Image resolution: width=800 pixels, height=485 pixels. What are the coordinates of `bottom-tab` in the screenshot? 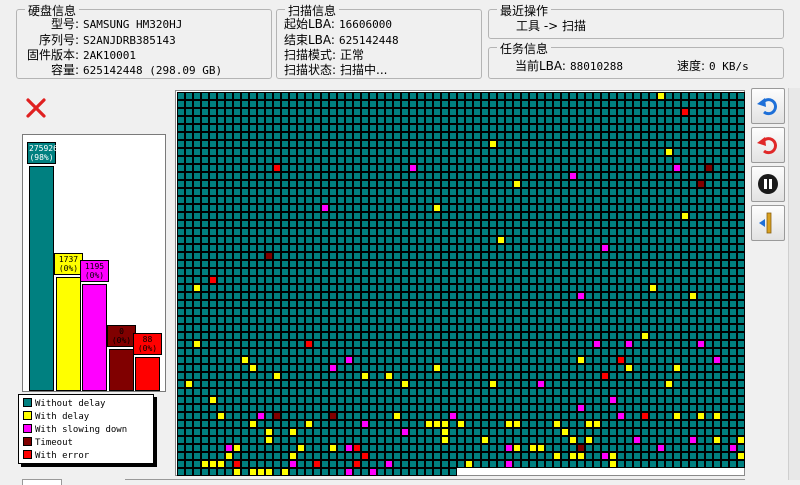 It's located at (42, 482).